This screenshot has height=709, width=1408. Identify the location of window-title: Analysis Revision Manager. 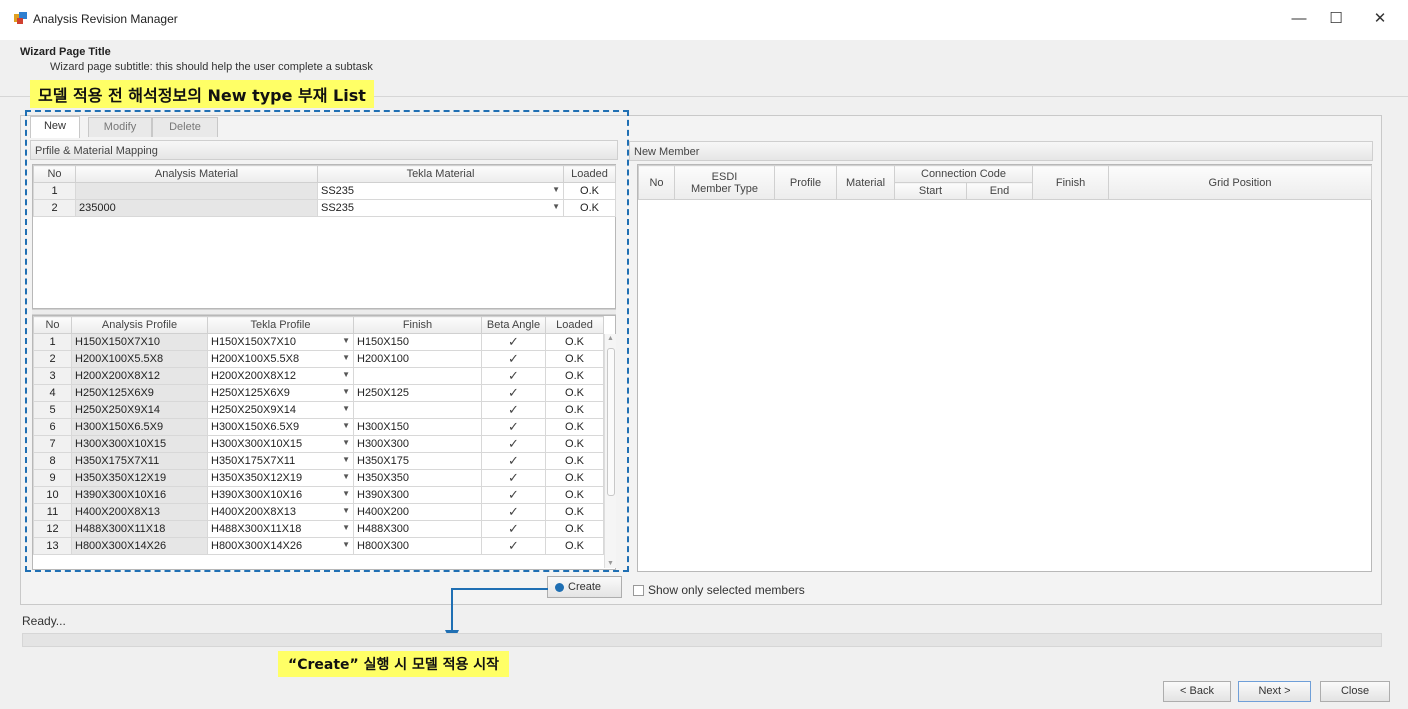
(105, 19).